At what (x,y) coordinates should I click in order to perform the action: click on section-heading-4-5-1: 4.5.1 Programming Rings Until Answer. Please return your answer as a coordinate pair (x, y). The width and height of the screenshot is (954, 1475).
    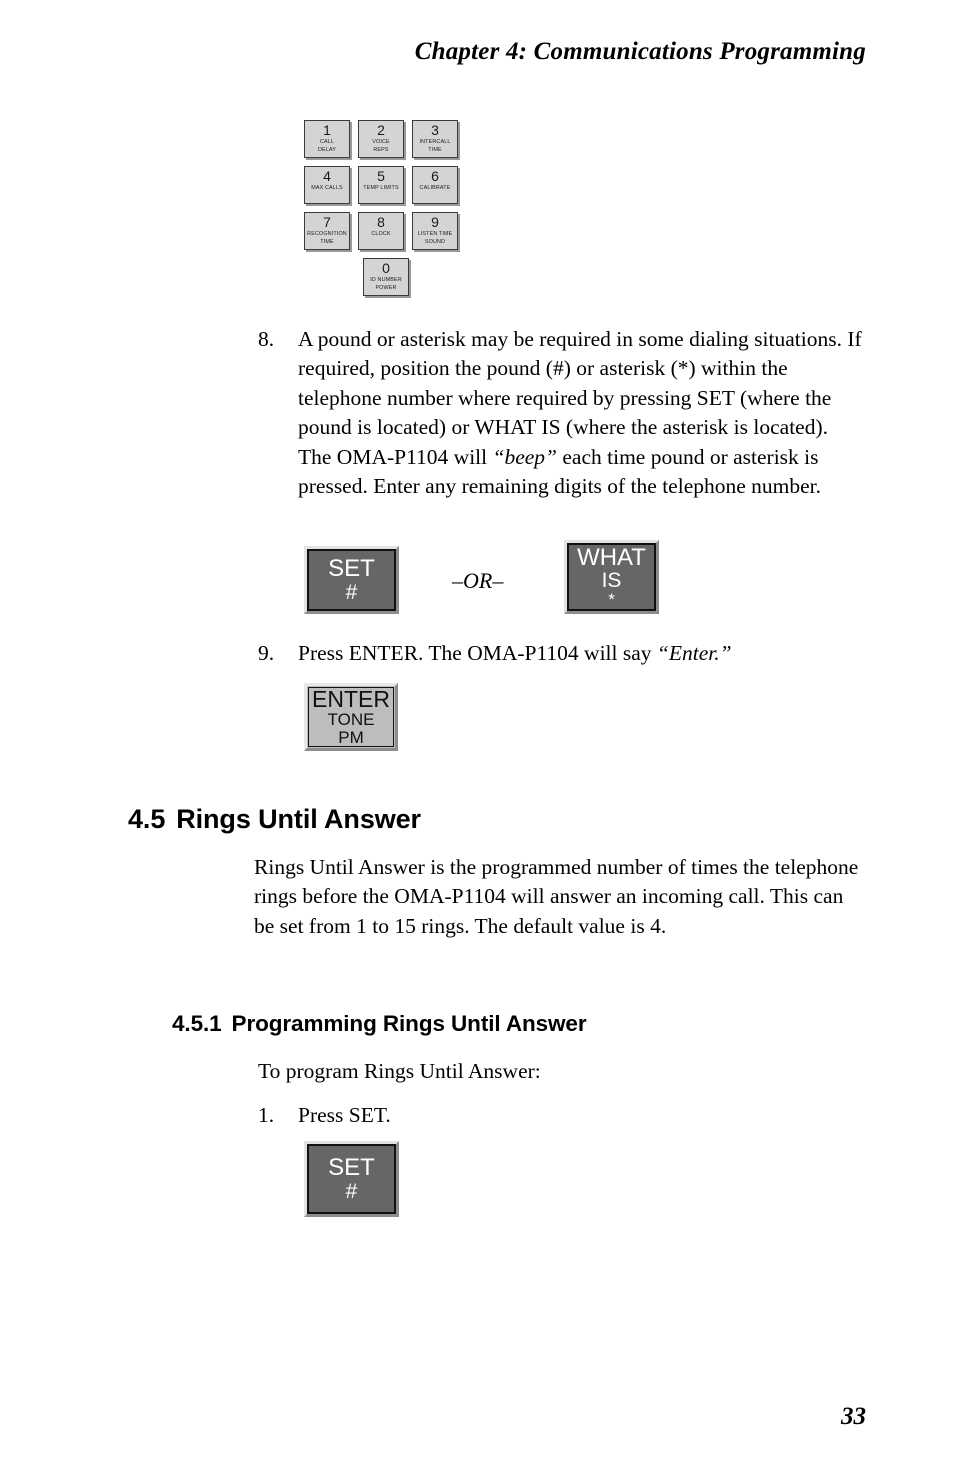
    Looking at the image, I should click on (379, 1024).